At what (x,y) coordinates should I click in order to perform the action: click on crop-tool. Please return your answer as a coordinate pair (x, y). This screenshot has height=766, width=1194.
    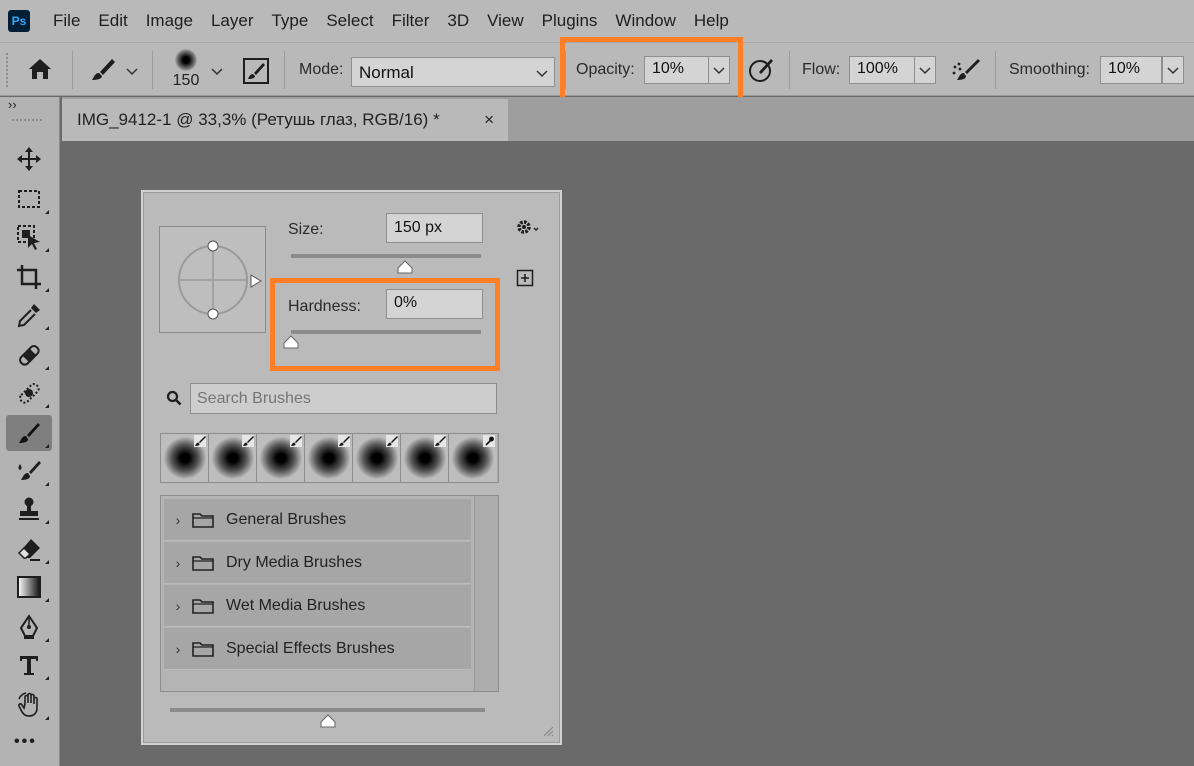
    Looking at the image, I should click on (29, 277).